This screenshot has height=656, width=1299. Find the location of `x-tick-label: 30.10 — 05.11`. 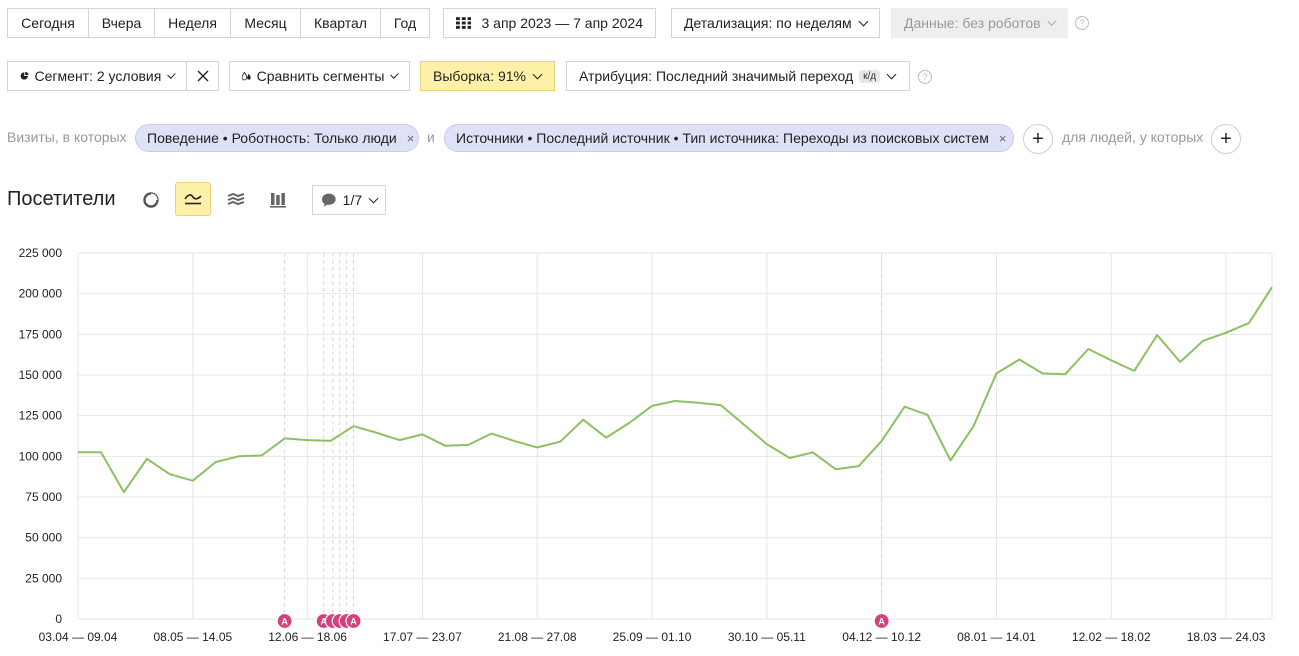

x-tick-label: 30.10 — 05.11 is located at coordinates (767, 637).